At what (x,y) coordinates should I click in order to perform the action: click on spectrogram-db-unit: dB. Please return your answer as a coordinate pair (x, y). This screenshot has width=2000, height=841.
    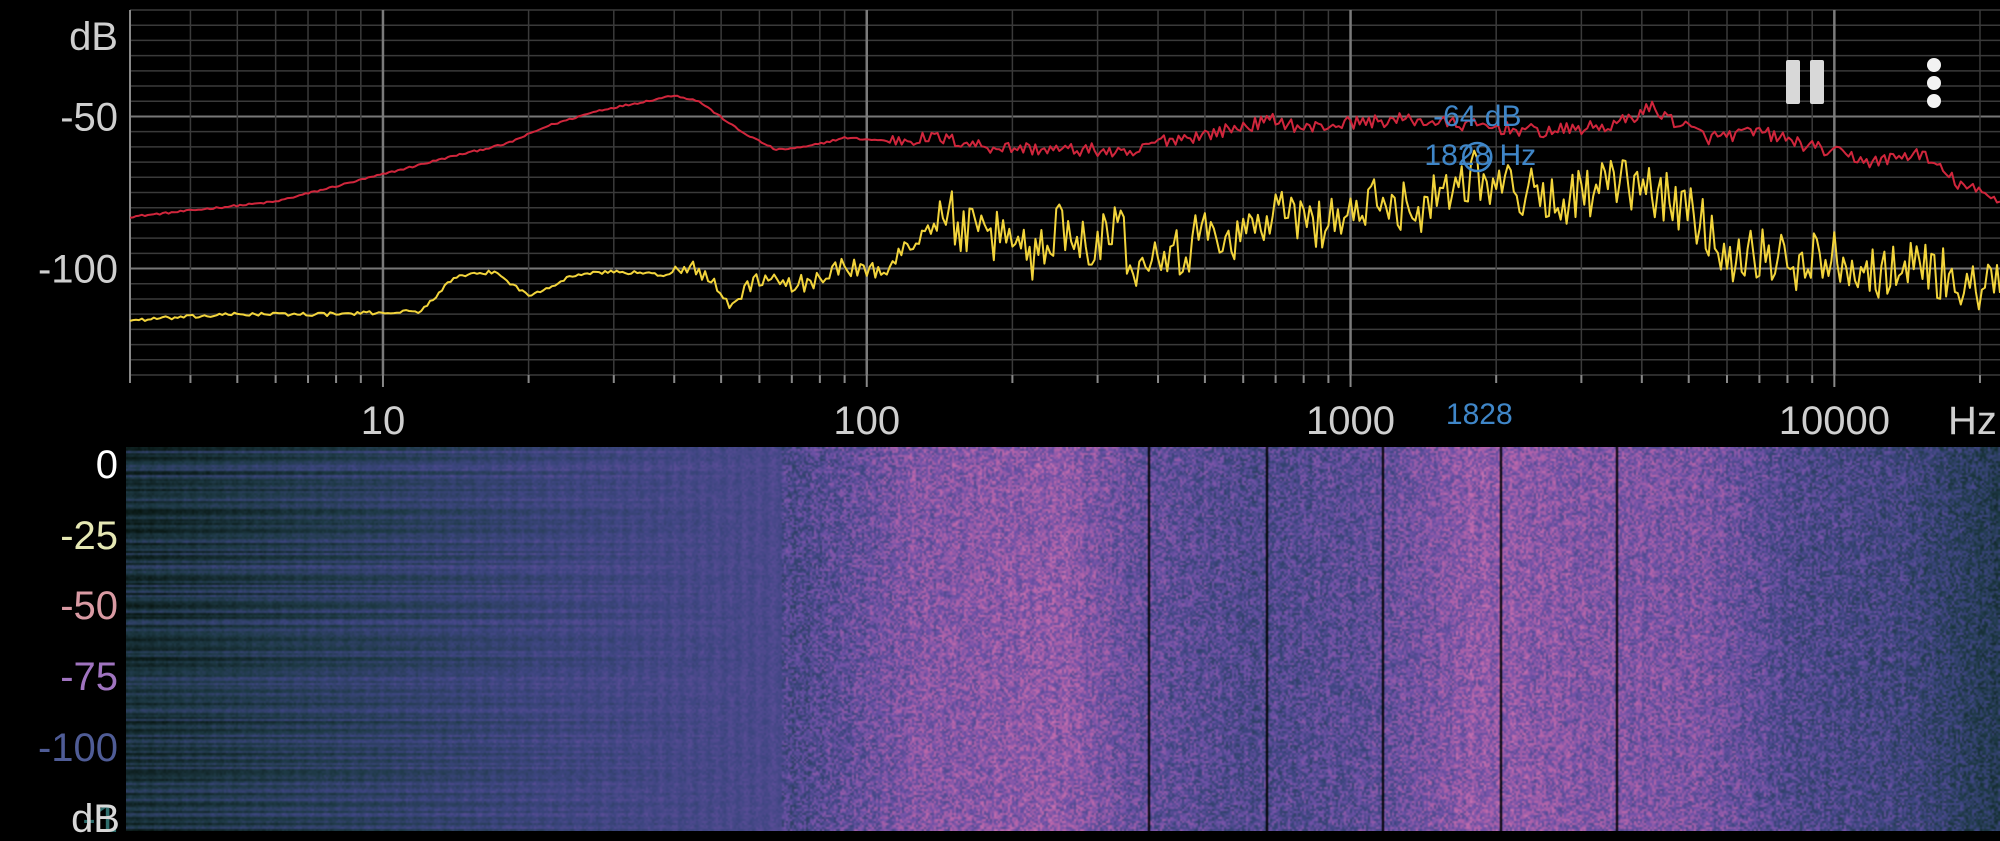
    Looking at the image, I should click on (95, 819).